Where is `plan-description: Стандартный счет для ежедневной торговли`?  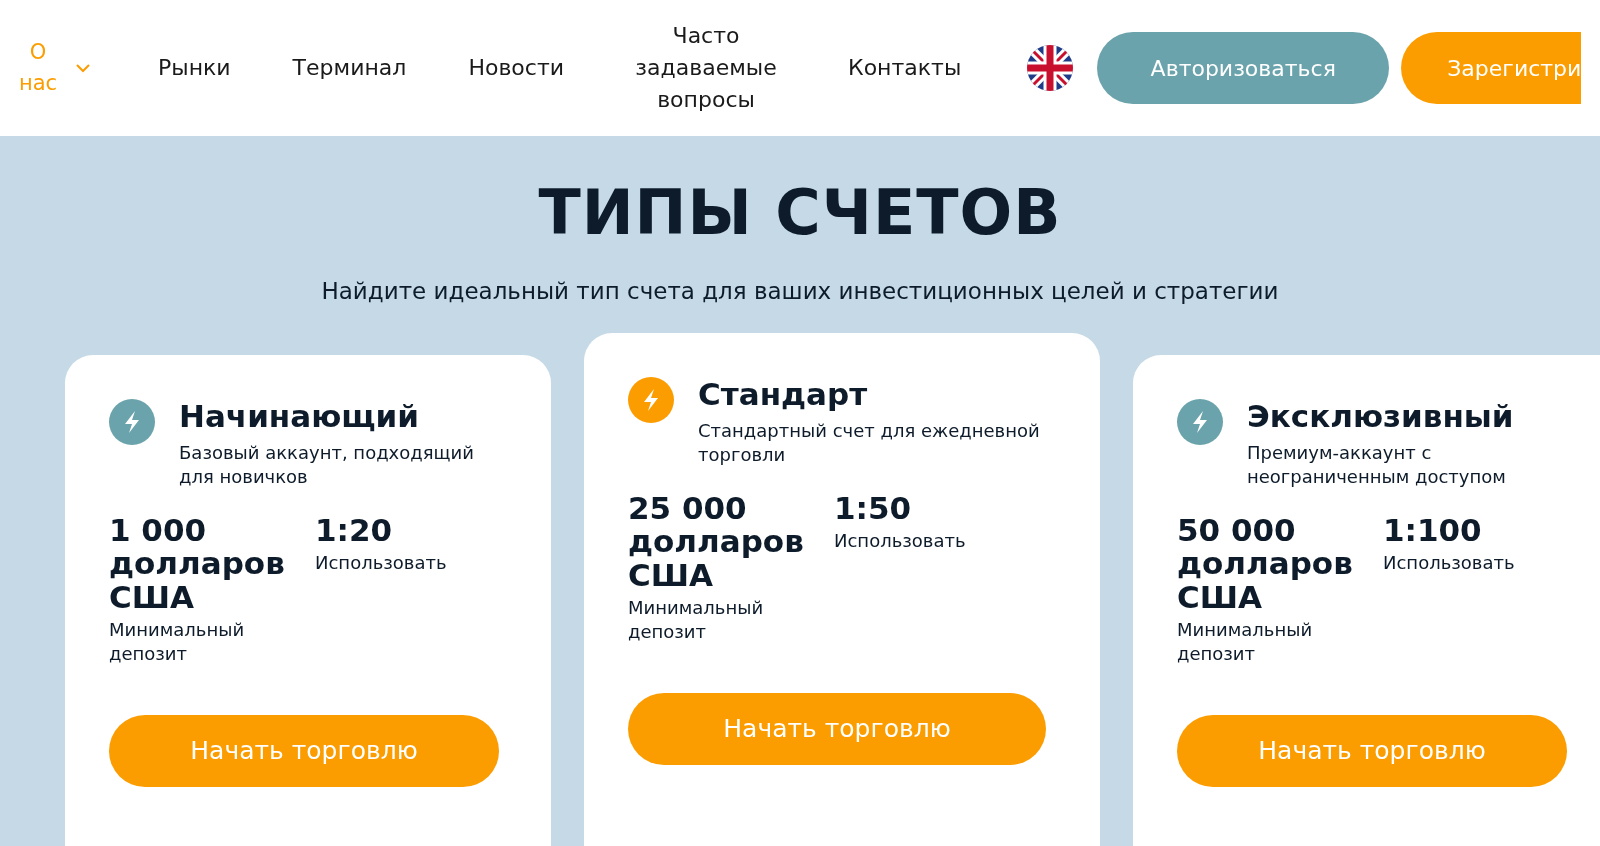 plan-description: Стандартный счет для ежедневной торговли is located at coordinates (869, 443).